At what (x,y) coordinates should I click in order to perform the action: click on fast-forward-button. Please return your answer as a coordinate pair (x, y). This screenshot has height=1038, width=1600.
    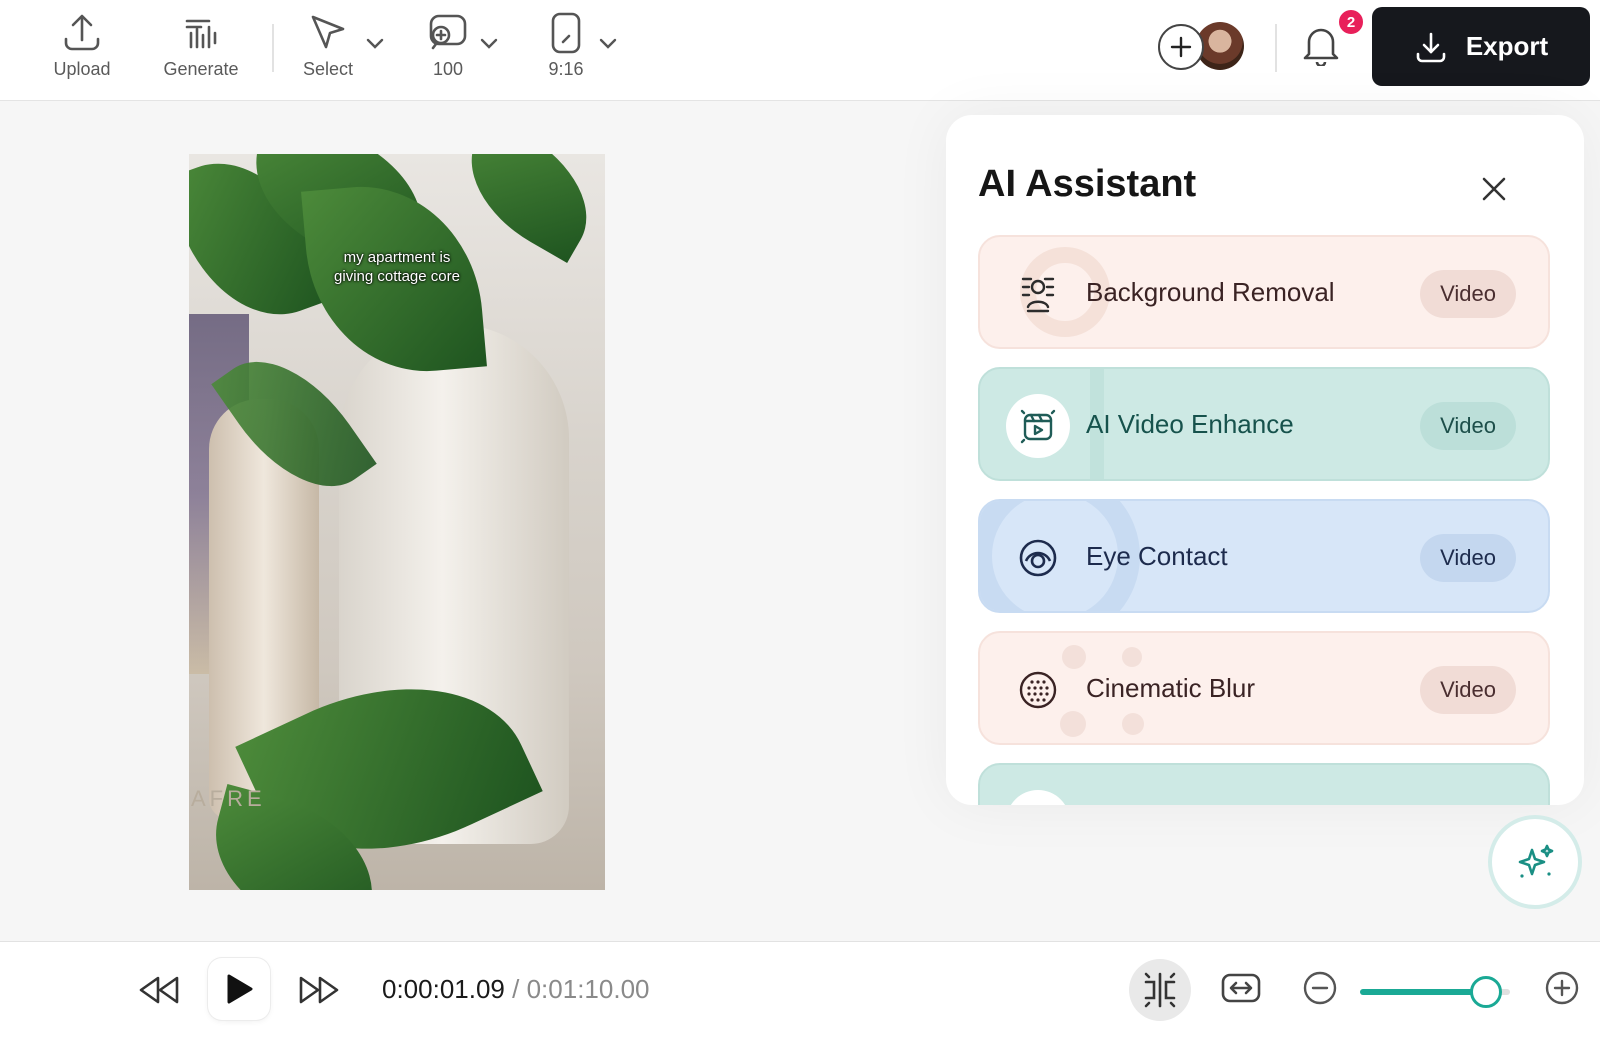
    Looking at the image, I should click on (319, 990).